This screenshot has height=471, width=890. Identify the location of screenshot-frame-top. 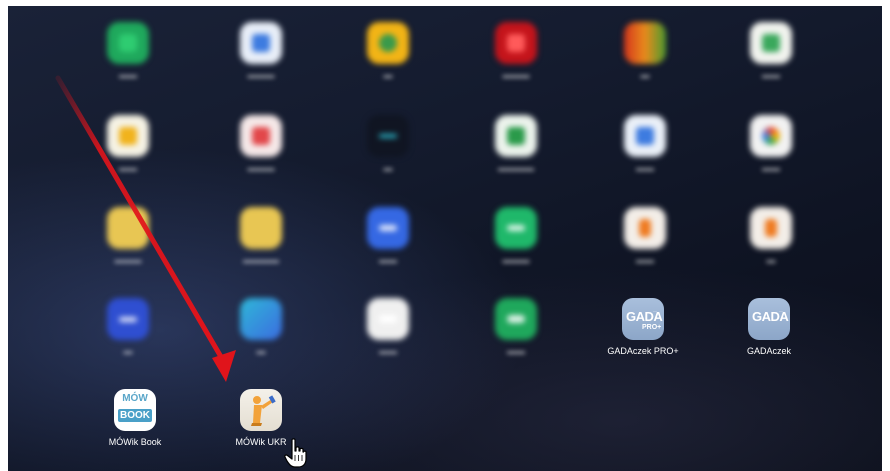
(445, 3).